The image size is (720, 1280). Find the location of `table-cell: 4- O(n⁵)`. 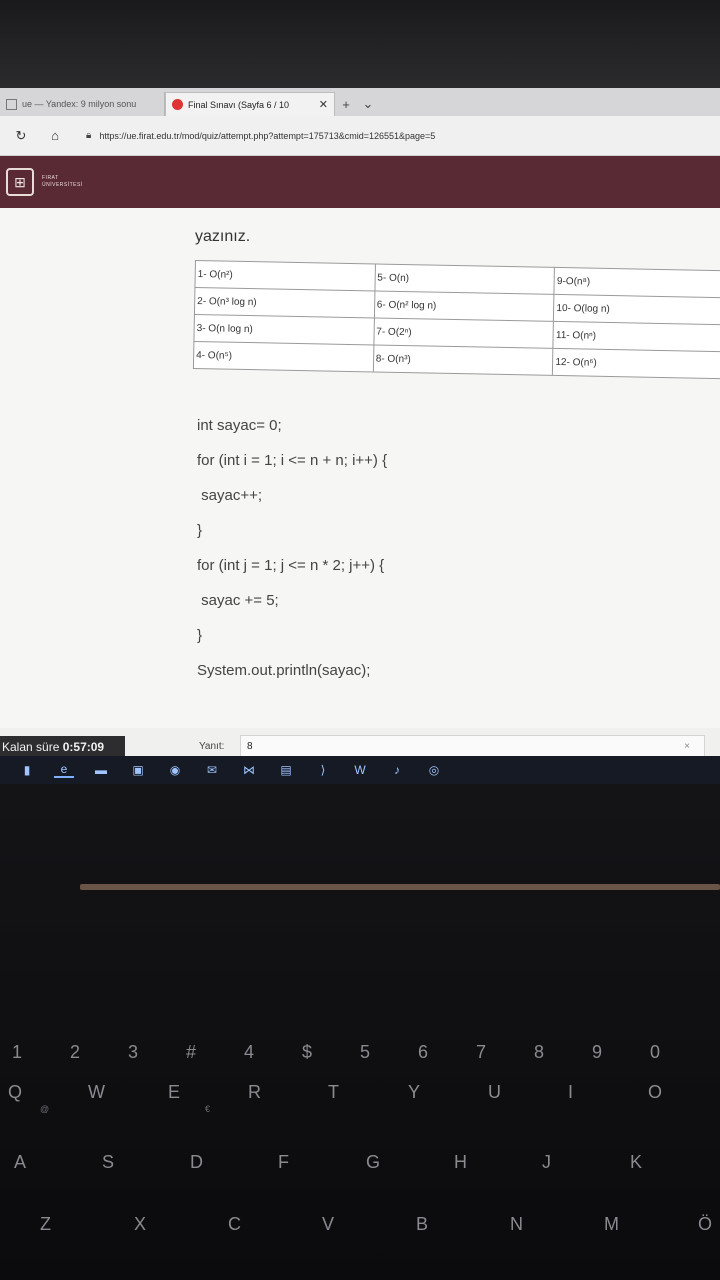

table-cell: 4- O(n⁵) is located at coordinates (283, 356).